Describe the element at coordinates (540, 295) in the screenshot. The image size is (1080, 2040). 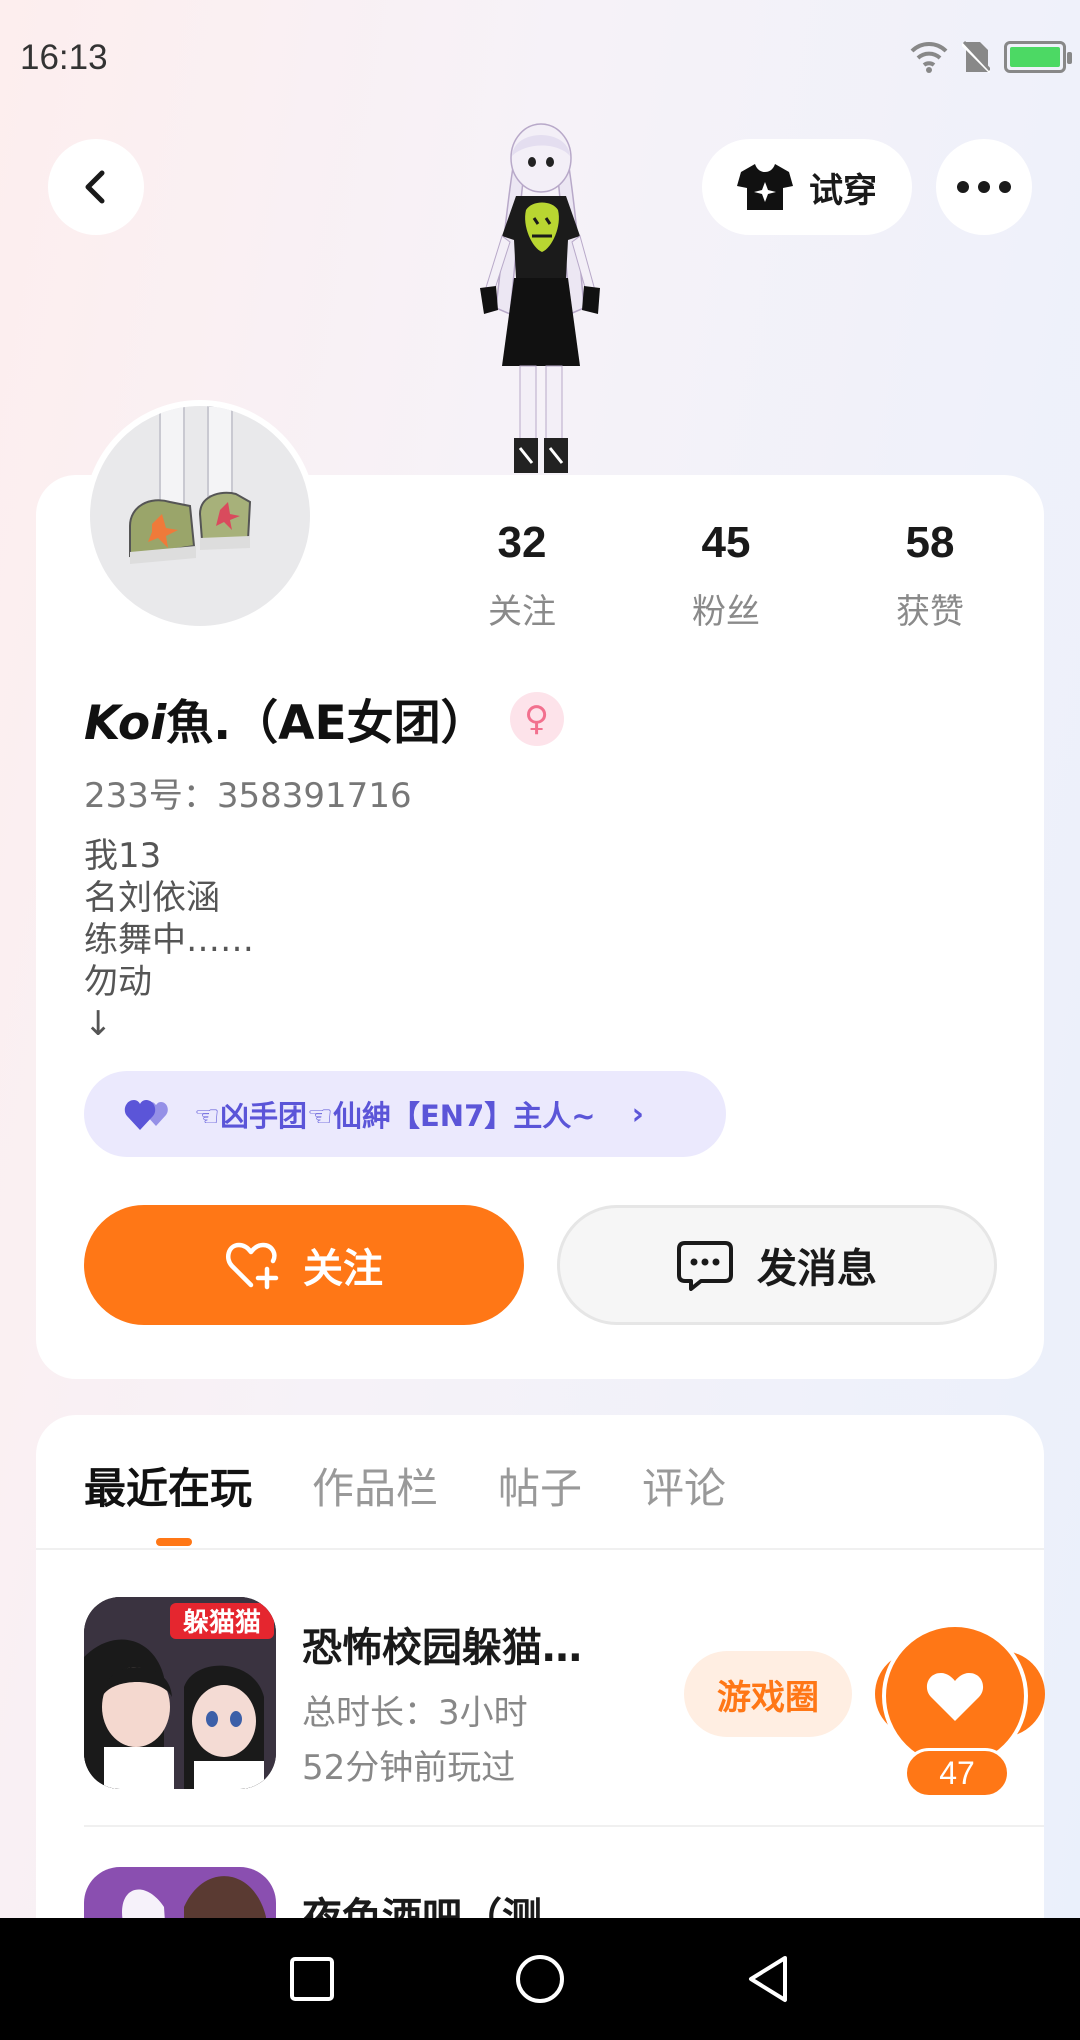
I see `avatar-3d-figure` at that location.